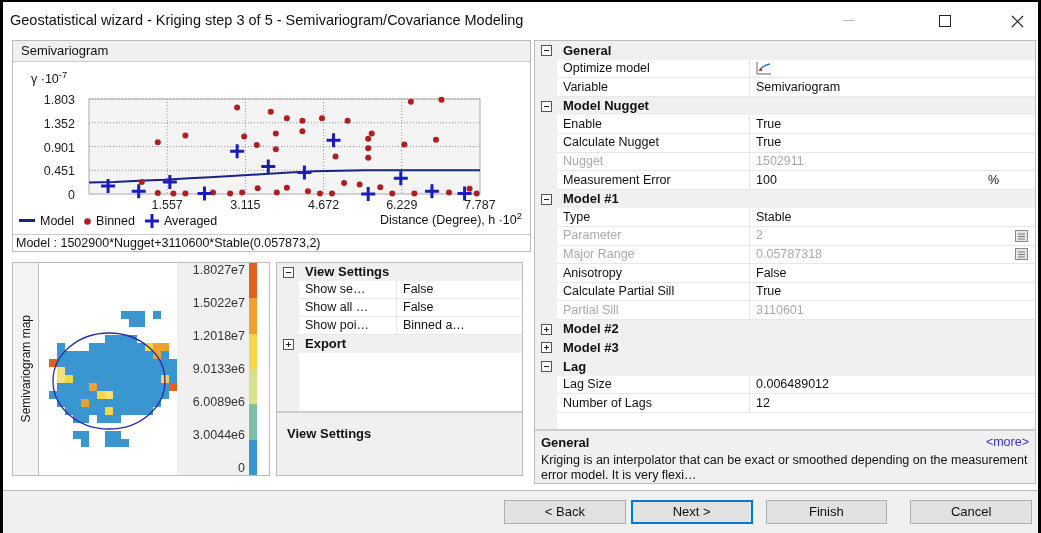  What do you see at coordinates (565, 512) in the screenshot?
I see `wizard-button: < Back` at bounding box center [565, 512].